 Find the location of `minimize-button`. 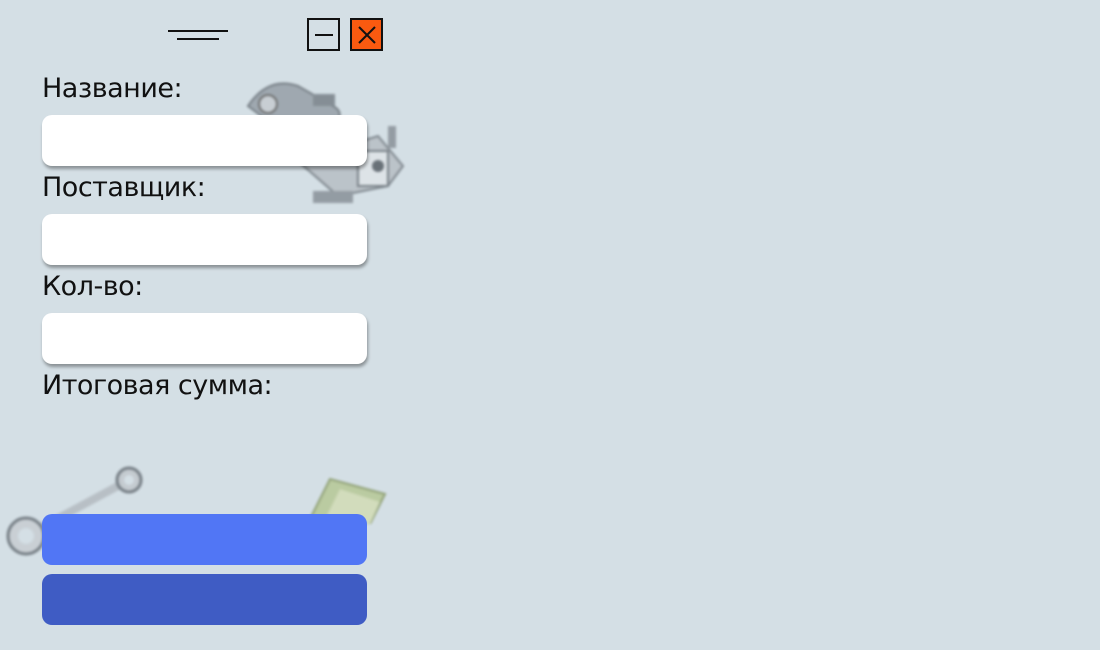

minimize-button is located at coordinates (323, 34).